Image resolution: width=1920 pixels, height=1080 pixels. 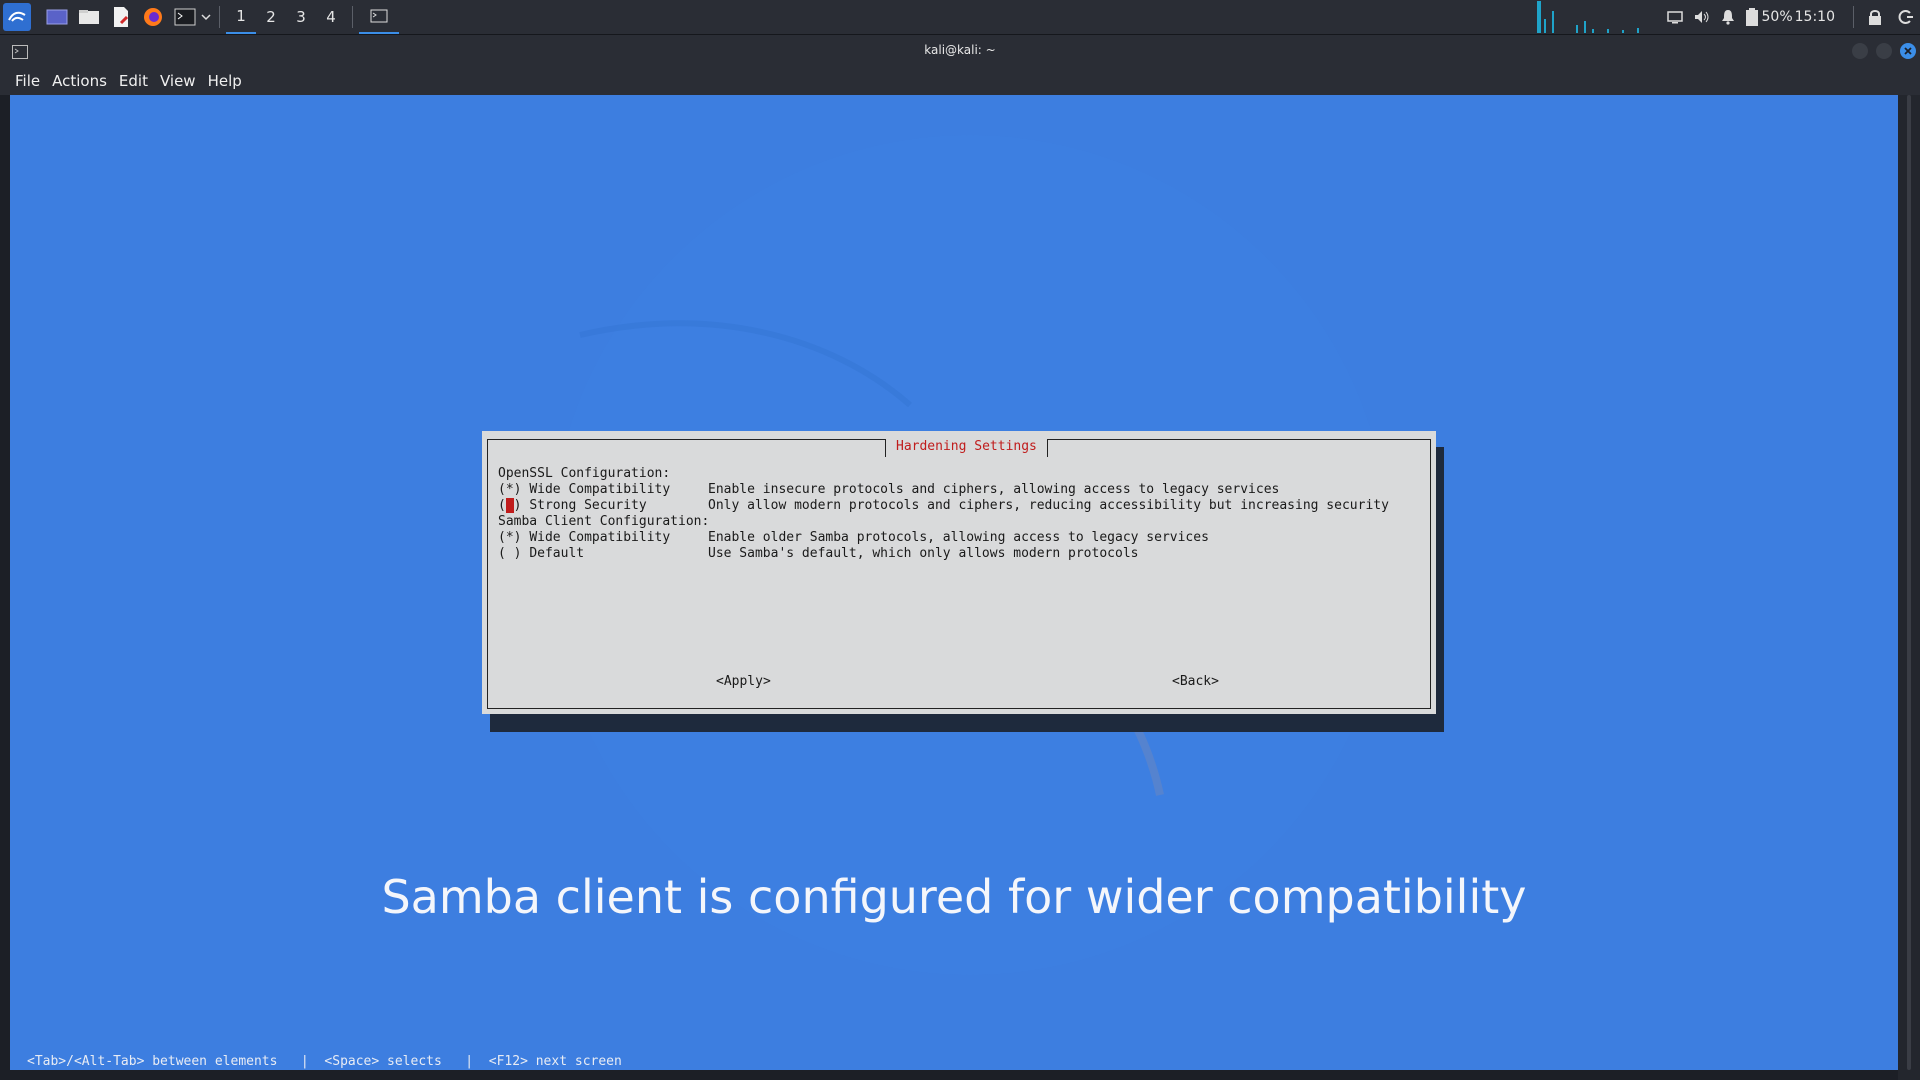 What do you see at coordinates (241, 17) in the screenshot?
I see `workspace-1: 1` at bounding box center [241, 17].